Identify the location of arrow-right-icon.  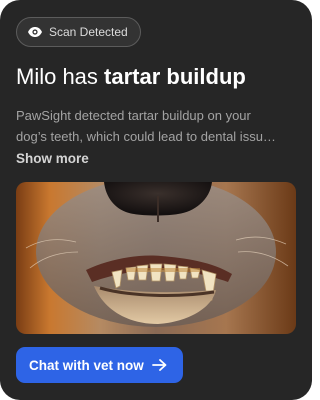
(159, 365).